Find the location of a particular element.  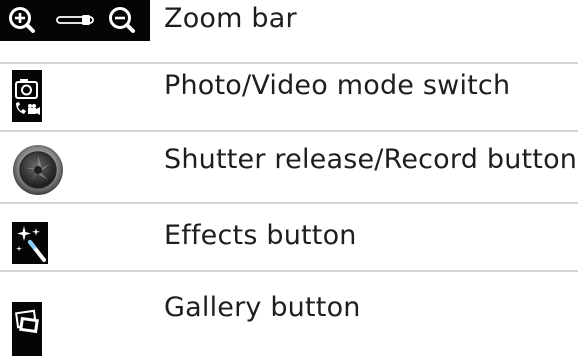

legend-label: Zoom bar is located at coordinates (230, 18).